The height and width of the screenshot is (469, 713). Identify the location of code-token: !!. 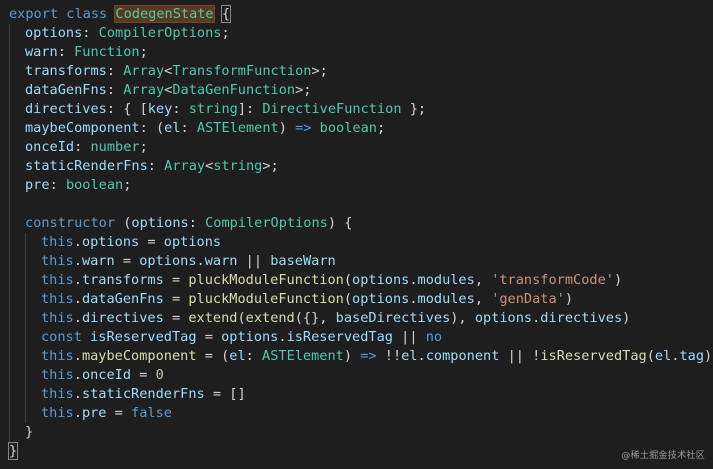
(389, 356).